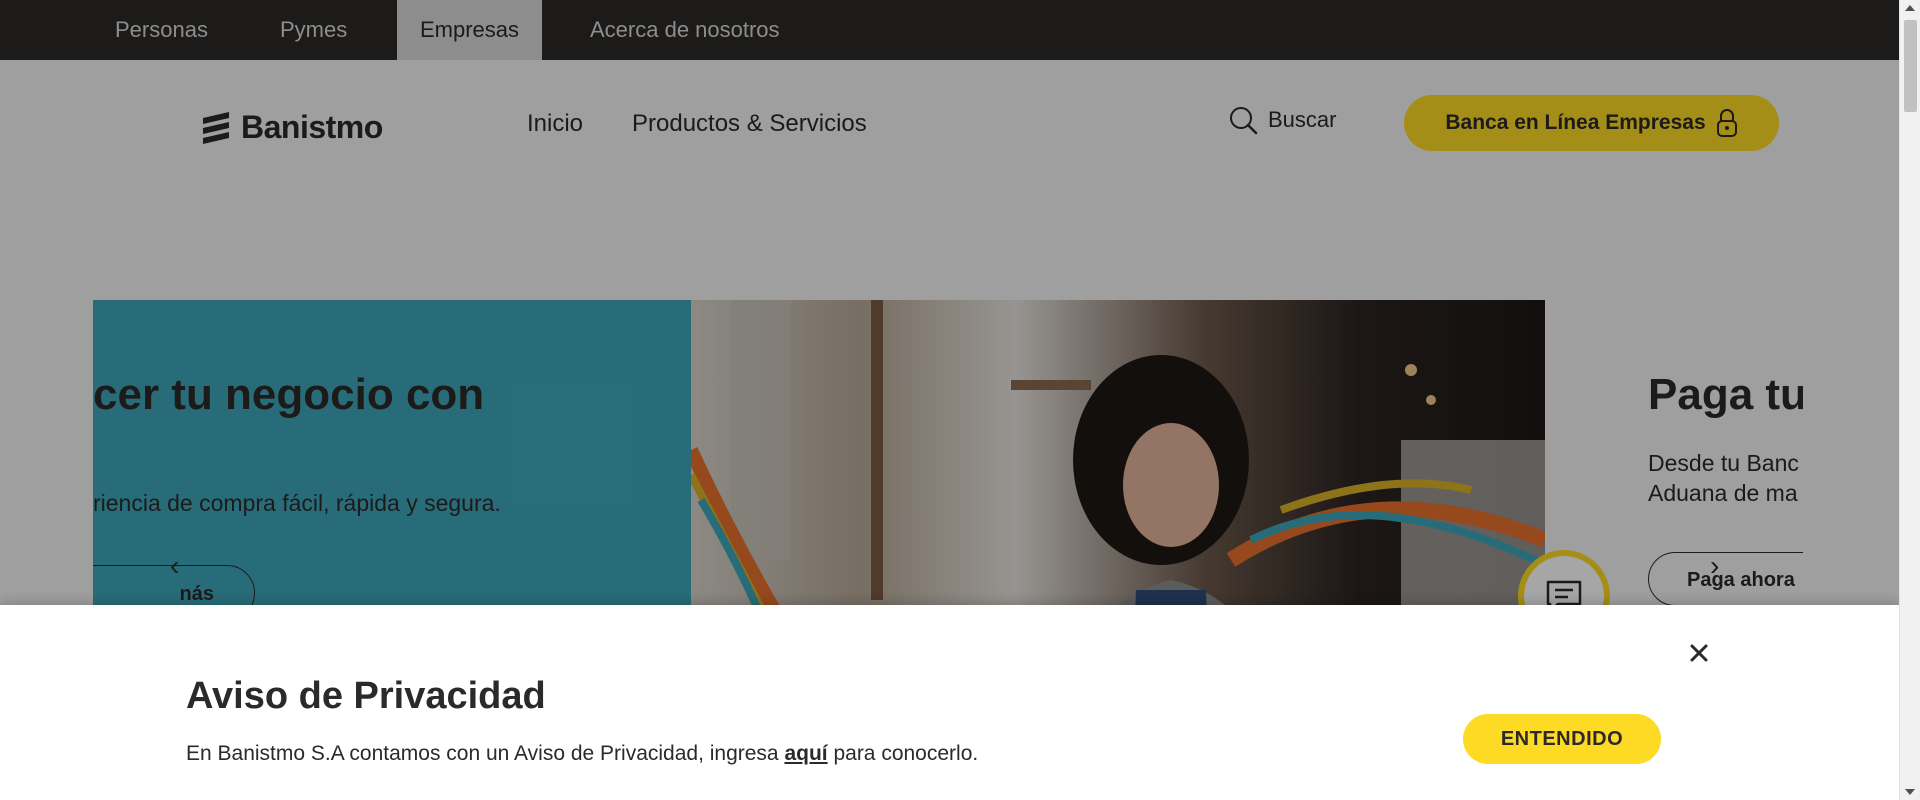 The width and height of the screenshot is (1920, 800). I want to click on privacy-text-after: para conocerlo., so click(903, 753).